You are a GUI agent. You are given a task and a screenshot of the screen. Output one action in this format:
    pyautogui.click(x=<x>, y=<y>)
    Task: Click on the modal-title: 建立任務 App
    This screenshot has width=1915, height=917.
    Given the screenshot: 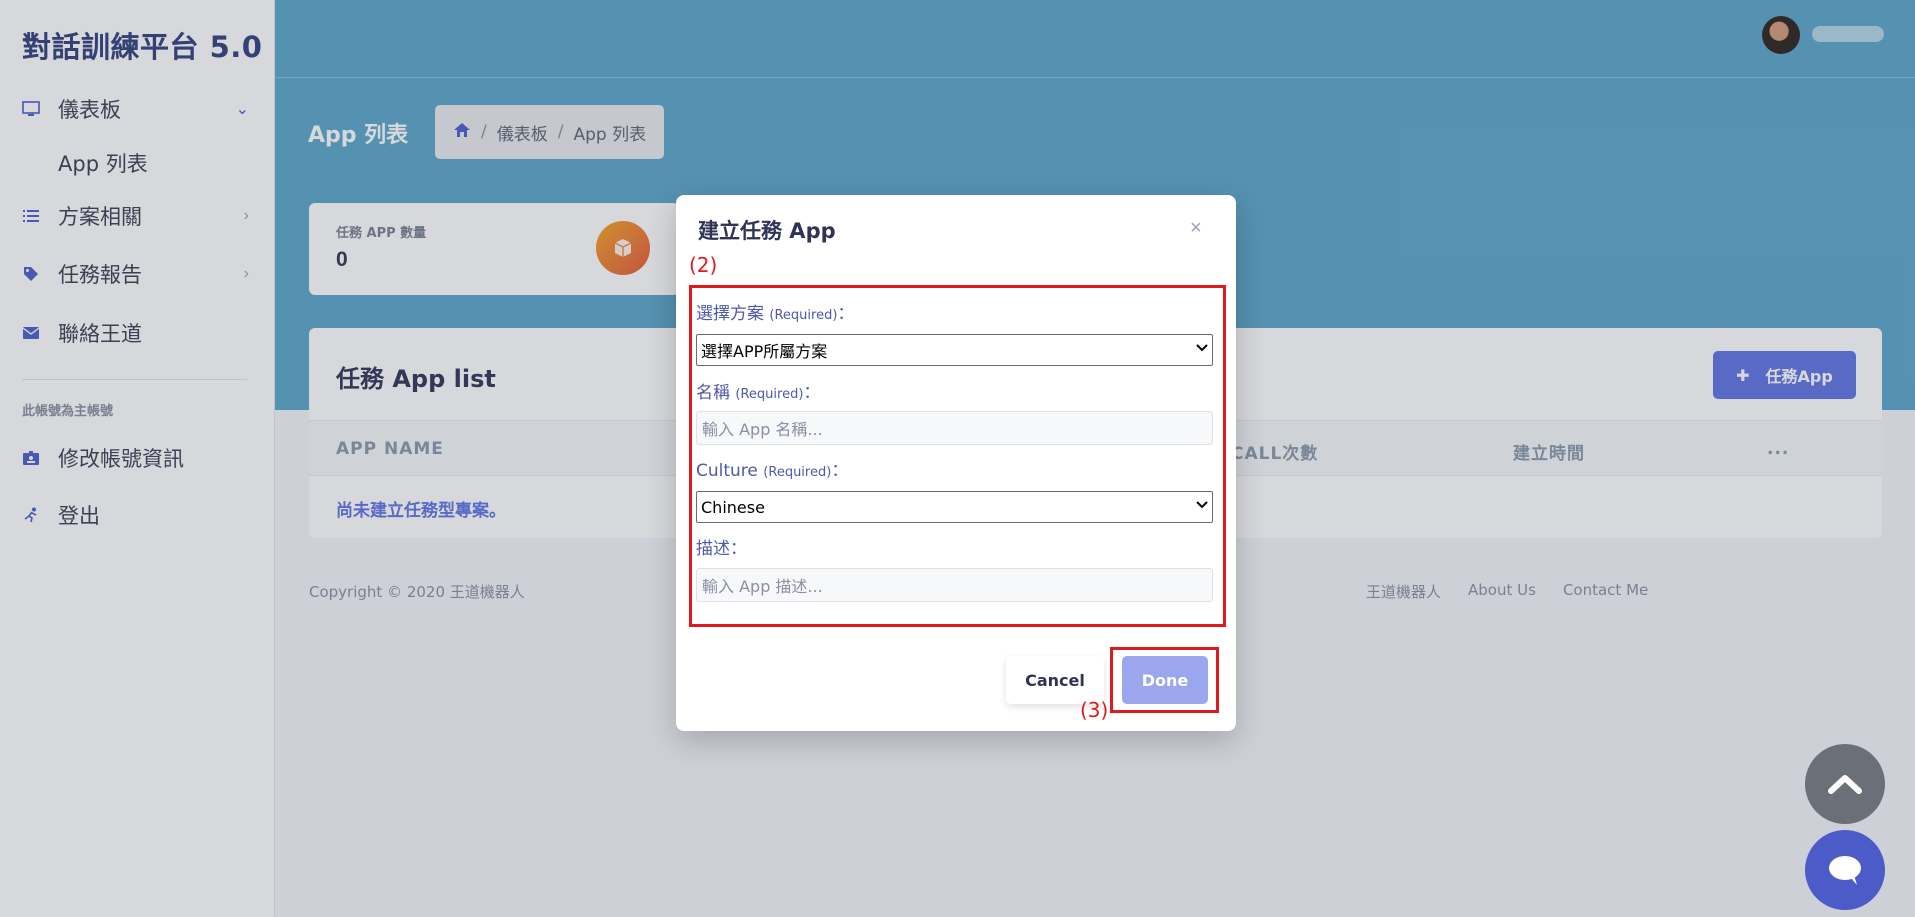 What is the action you would take?
    pyautogui.click(x=767, y=231)
    